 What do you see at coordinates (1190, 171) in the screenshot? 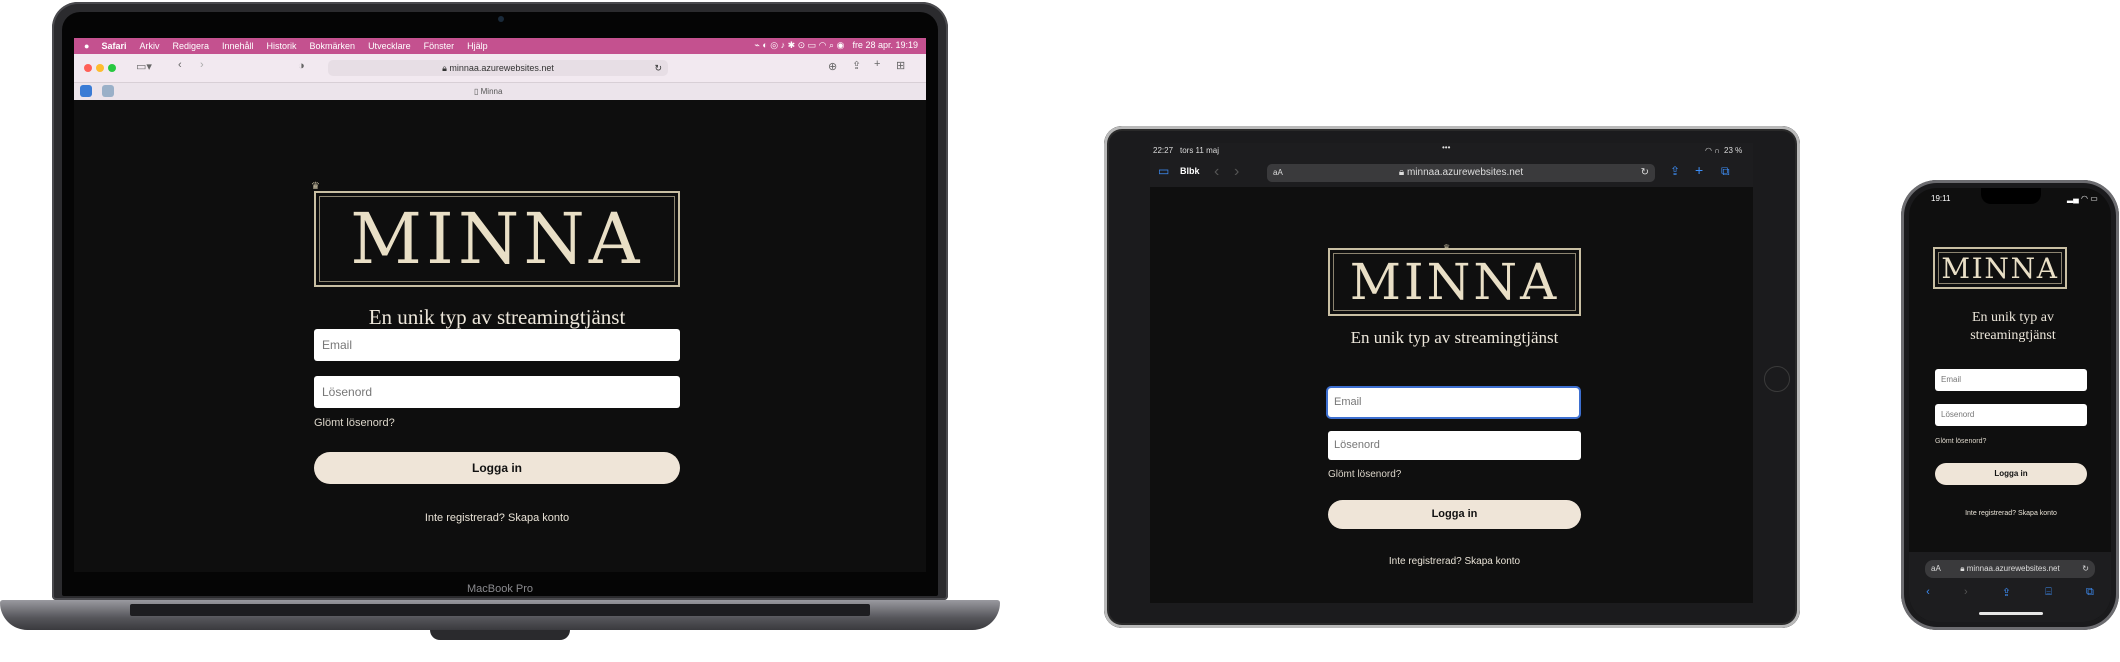
I see `bookmarks-label: Blbk` at bounding box center [1190, 171].